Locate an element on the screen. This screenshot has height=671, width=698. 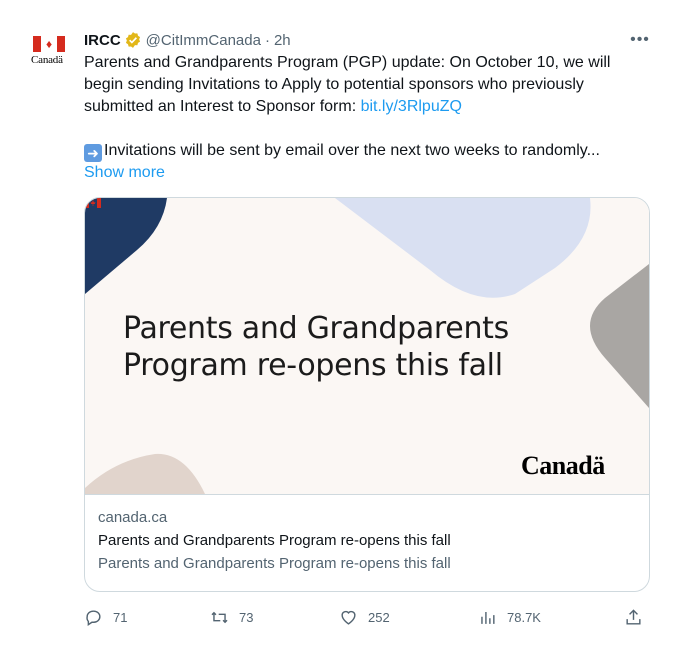
avatar: ♦ Canadä is located at coordinates (48, 48).